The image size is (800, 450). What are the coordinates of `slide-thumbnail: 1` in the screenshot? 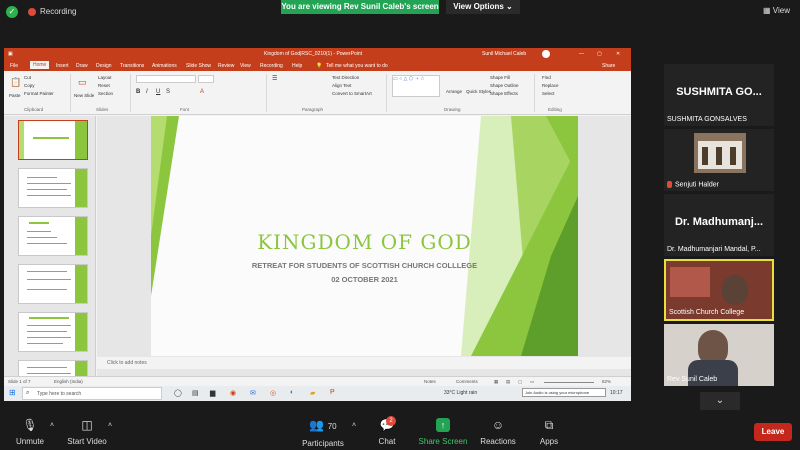 It's located at (53, 140).